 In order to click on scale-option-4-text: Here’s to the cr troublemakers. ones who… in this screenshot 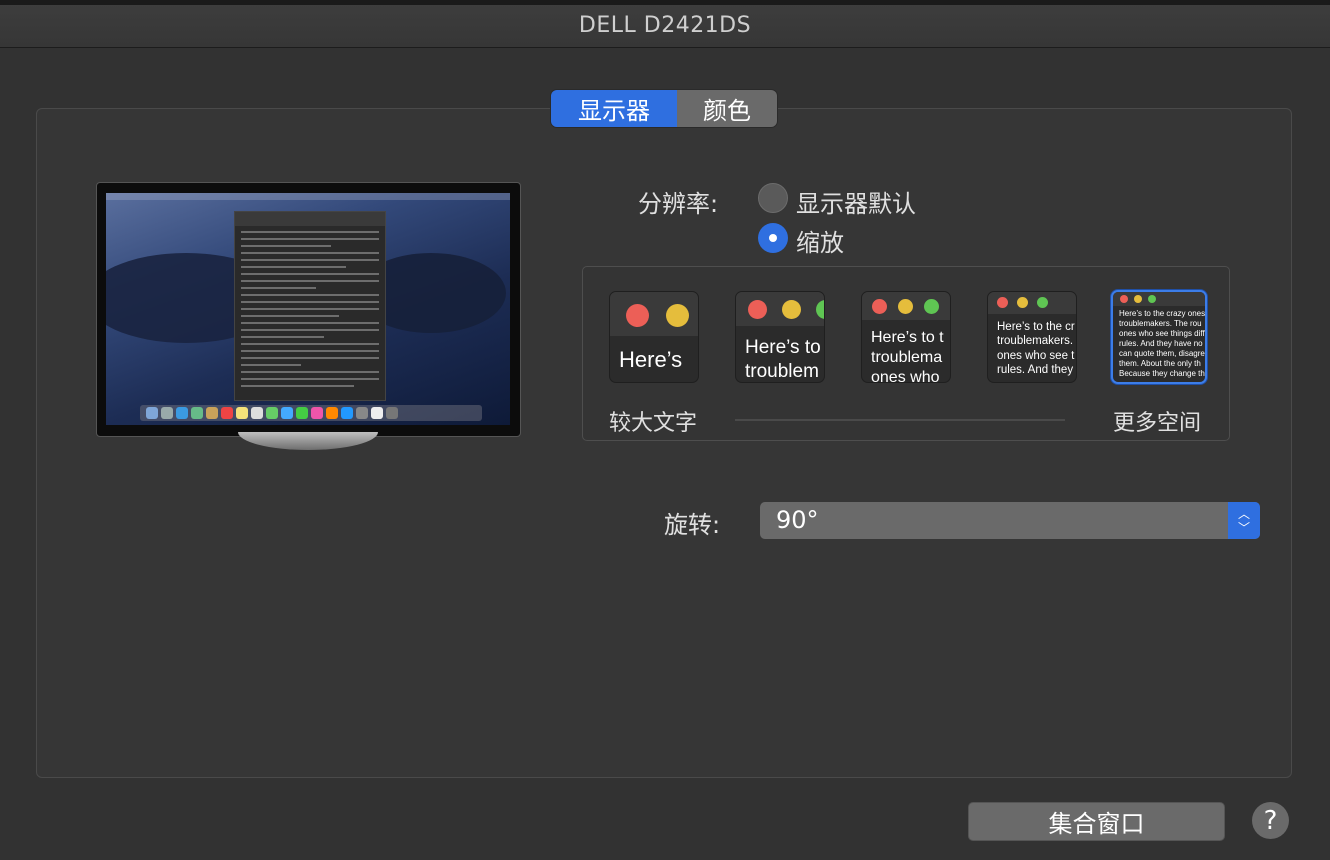, I will do `click(1036, 349)`.